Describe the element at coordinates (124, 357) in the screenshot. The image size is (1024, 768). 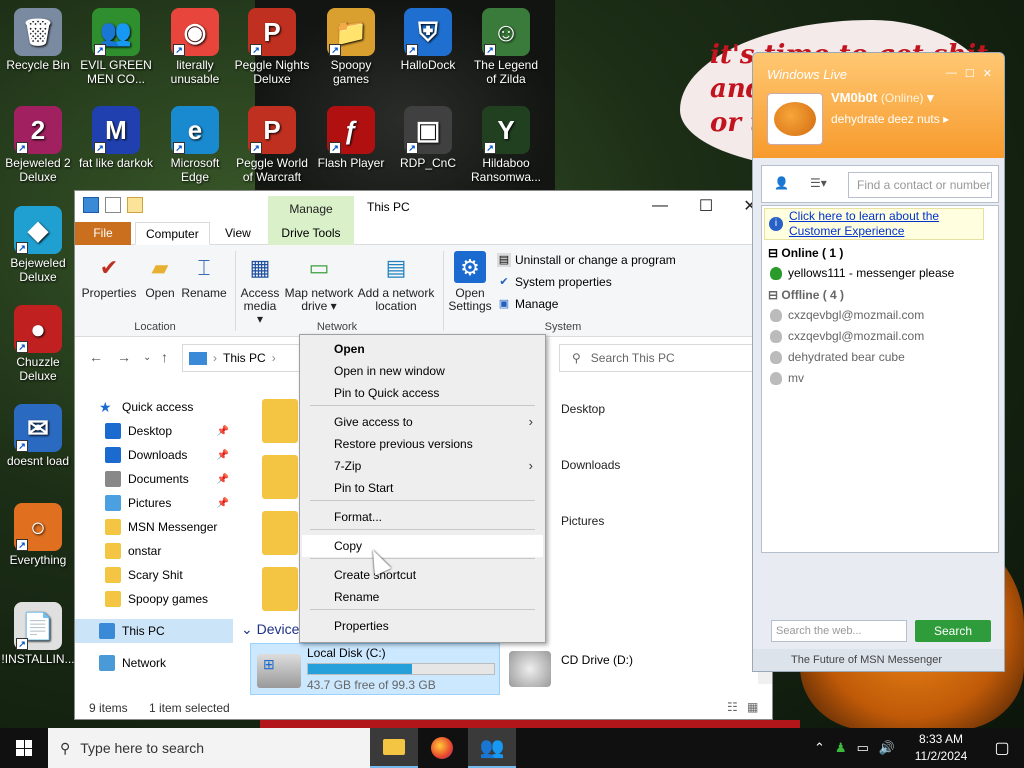
I see `forward-arrow-icon: →` at that location.